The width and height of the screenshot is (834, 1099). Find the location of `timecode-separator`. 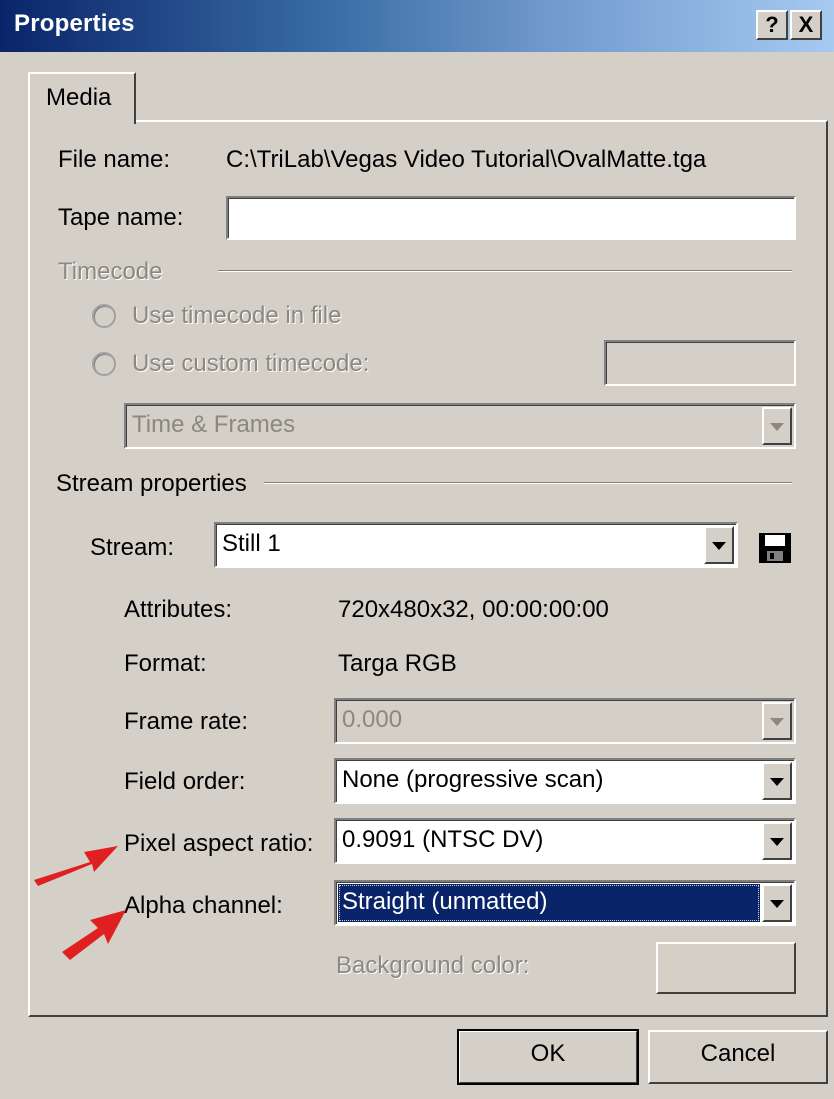

timecode-separator is located at coordinates (505, 271).